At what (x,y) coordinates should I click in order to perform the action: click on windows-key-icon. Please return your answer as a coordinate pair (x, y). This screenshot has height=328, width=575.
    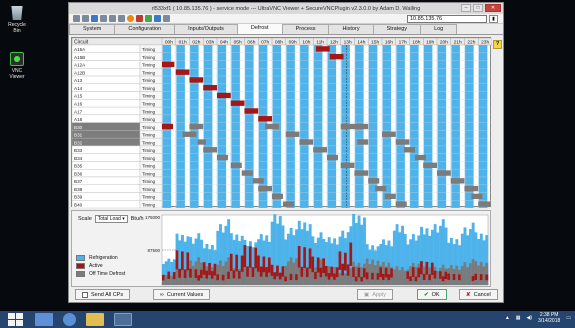
    Looking at the image, I should click on (103, 18).